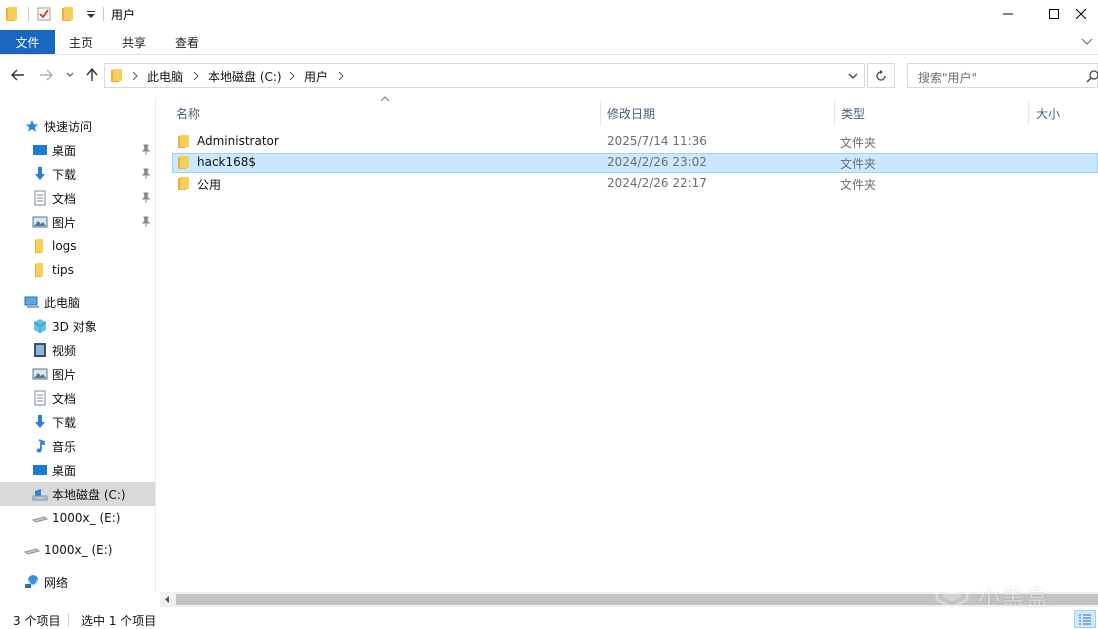  What do you see at coordinates (1085, 619) in the screenshot?
I see `details-view-button` at bounding box center [1085, 619].